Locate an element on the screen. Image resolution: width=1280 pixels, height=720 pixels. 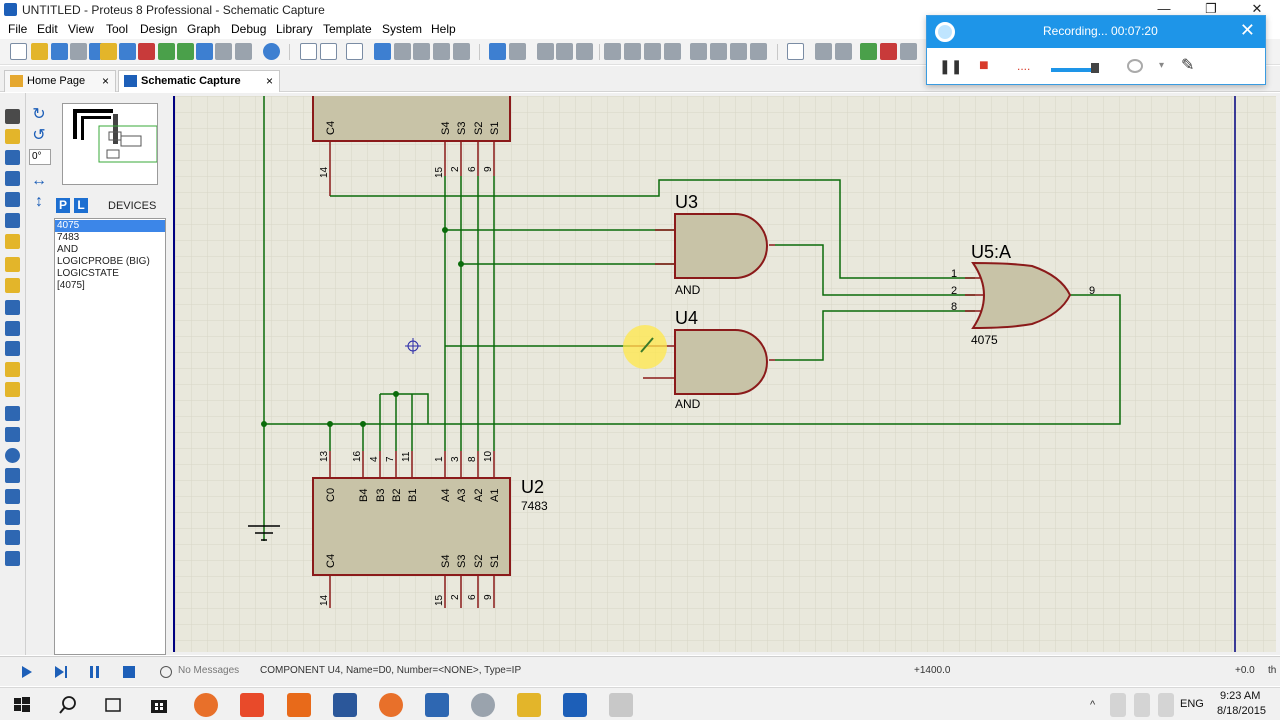
store-icon is located at coordinates (159, 705).